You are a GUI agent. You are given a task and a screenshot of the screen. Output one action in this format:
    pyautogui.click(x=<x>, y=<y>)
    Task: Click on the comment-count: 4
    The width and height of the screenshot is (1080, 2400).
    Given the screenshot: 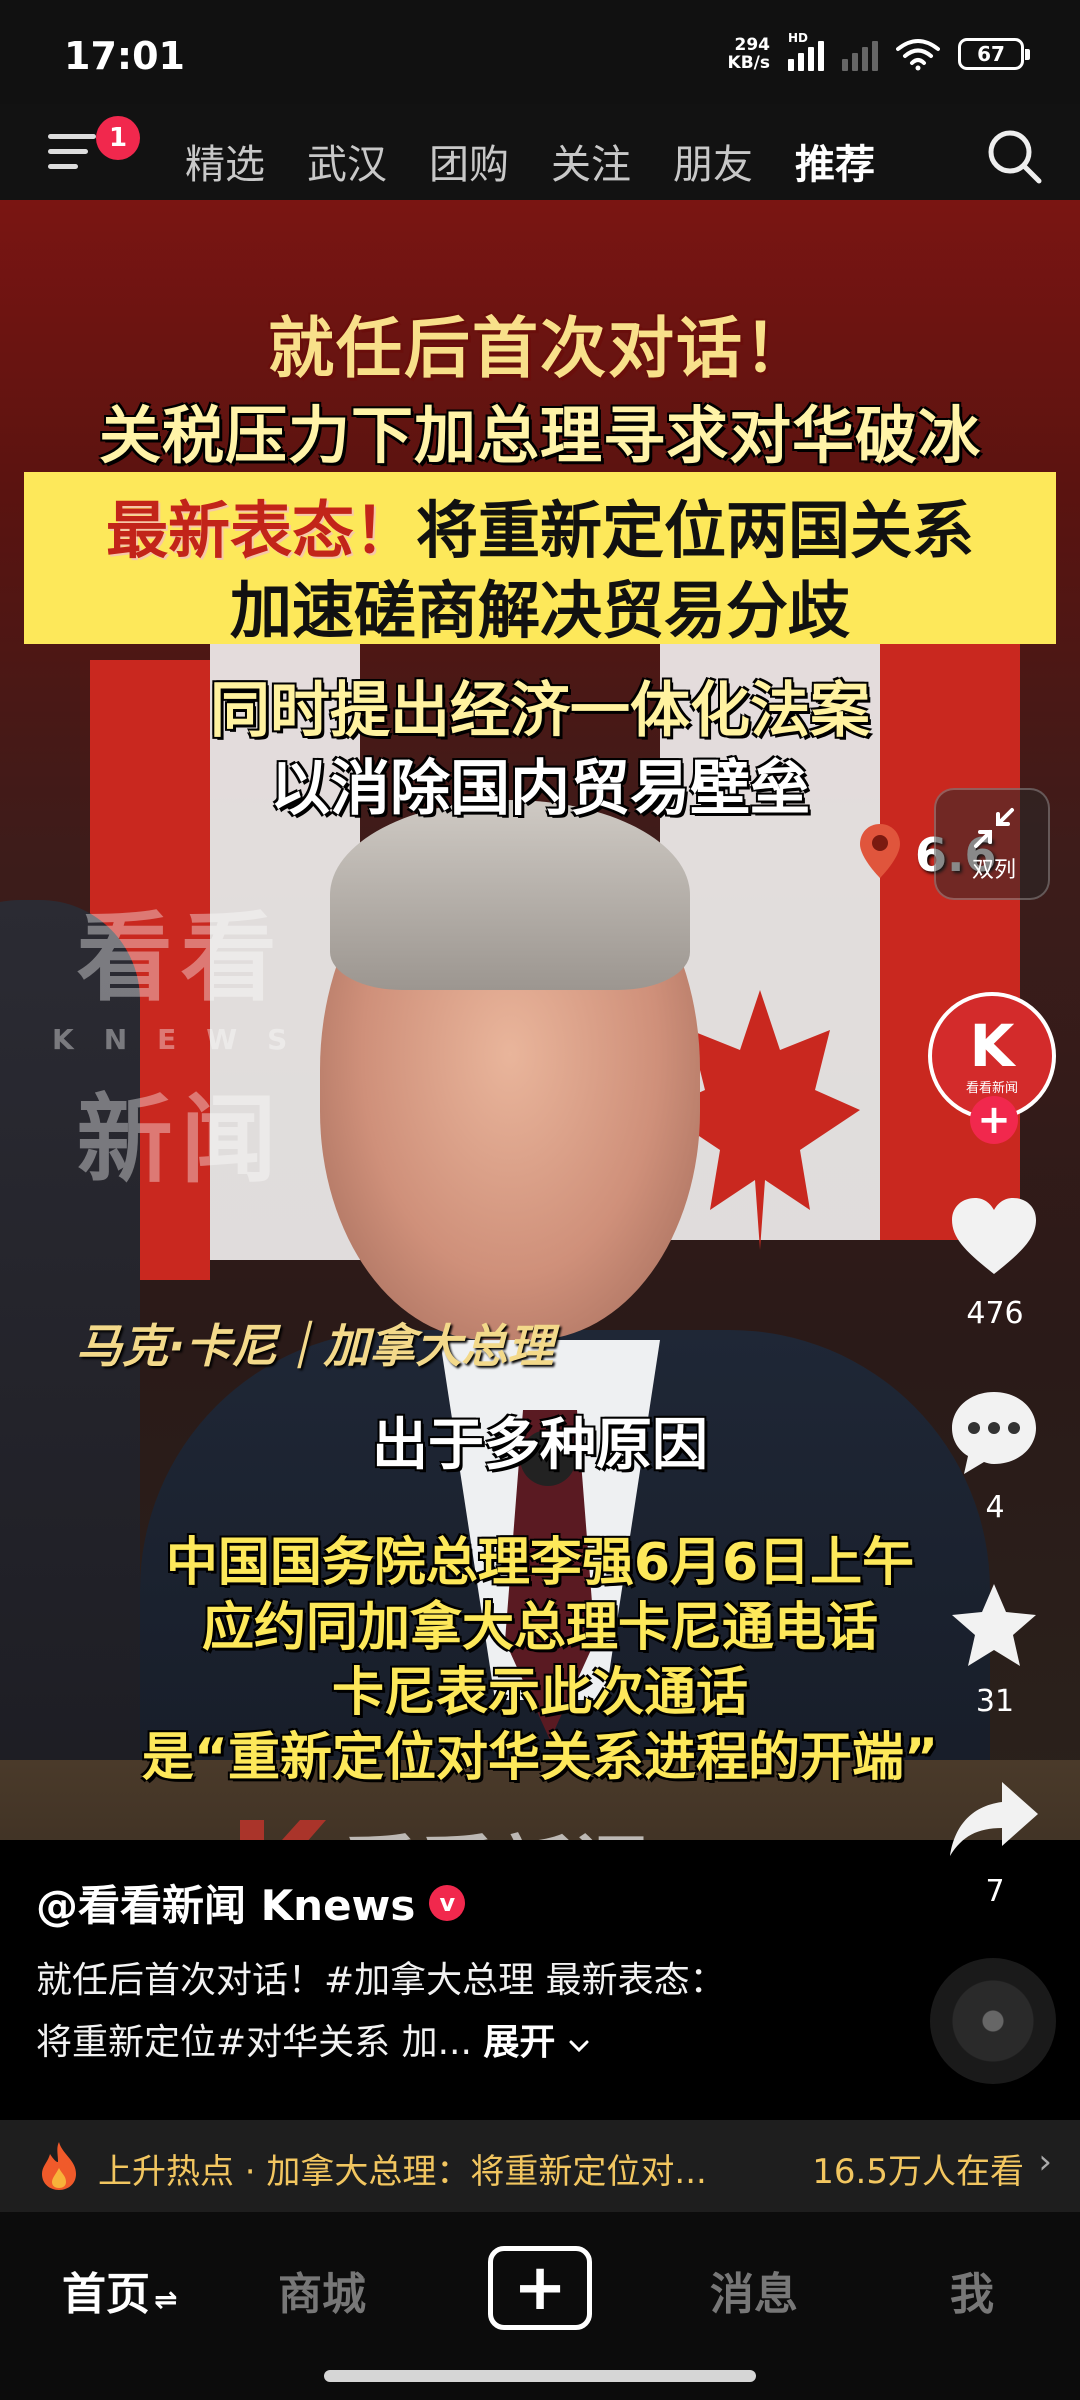 What is the action you would take?
    pyautogui.click(x=995, y=1507)
    